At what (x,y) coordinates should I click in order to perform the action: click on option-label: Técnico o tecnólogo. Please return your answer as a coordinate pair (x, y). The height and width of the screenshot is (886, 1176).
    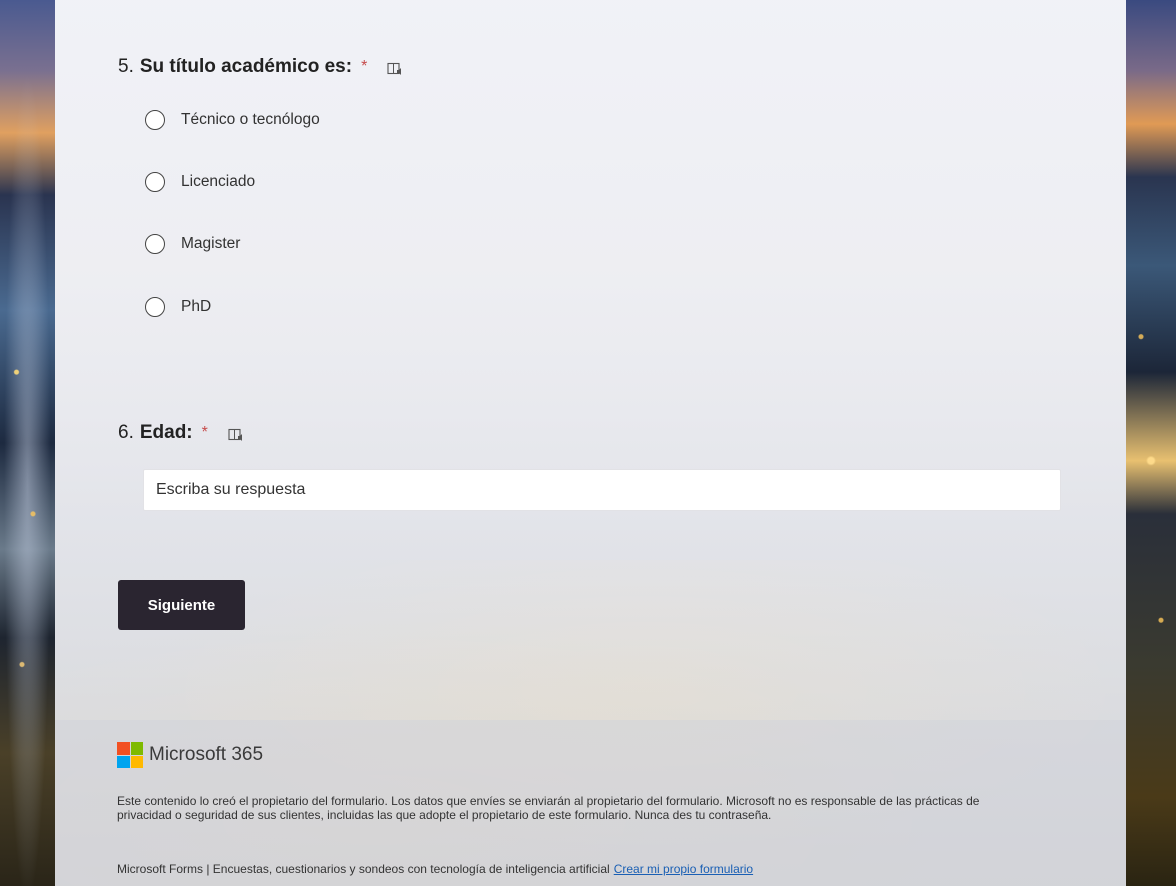
    Looking at the image, I should click on (250, 119).